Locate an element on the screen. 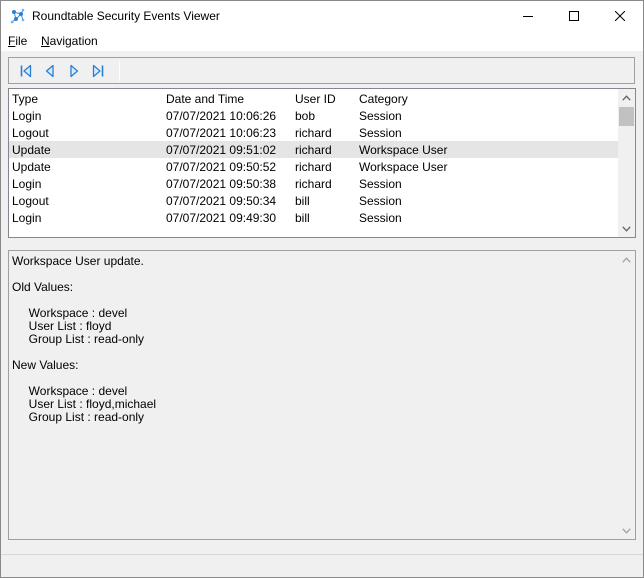  minimize-icon is located at coordinates (528, 16).